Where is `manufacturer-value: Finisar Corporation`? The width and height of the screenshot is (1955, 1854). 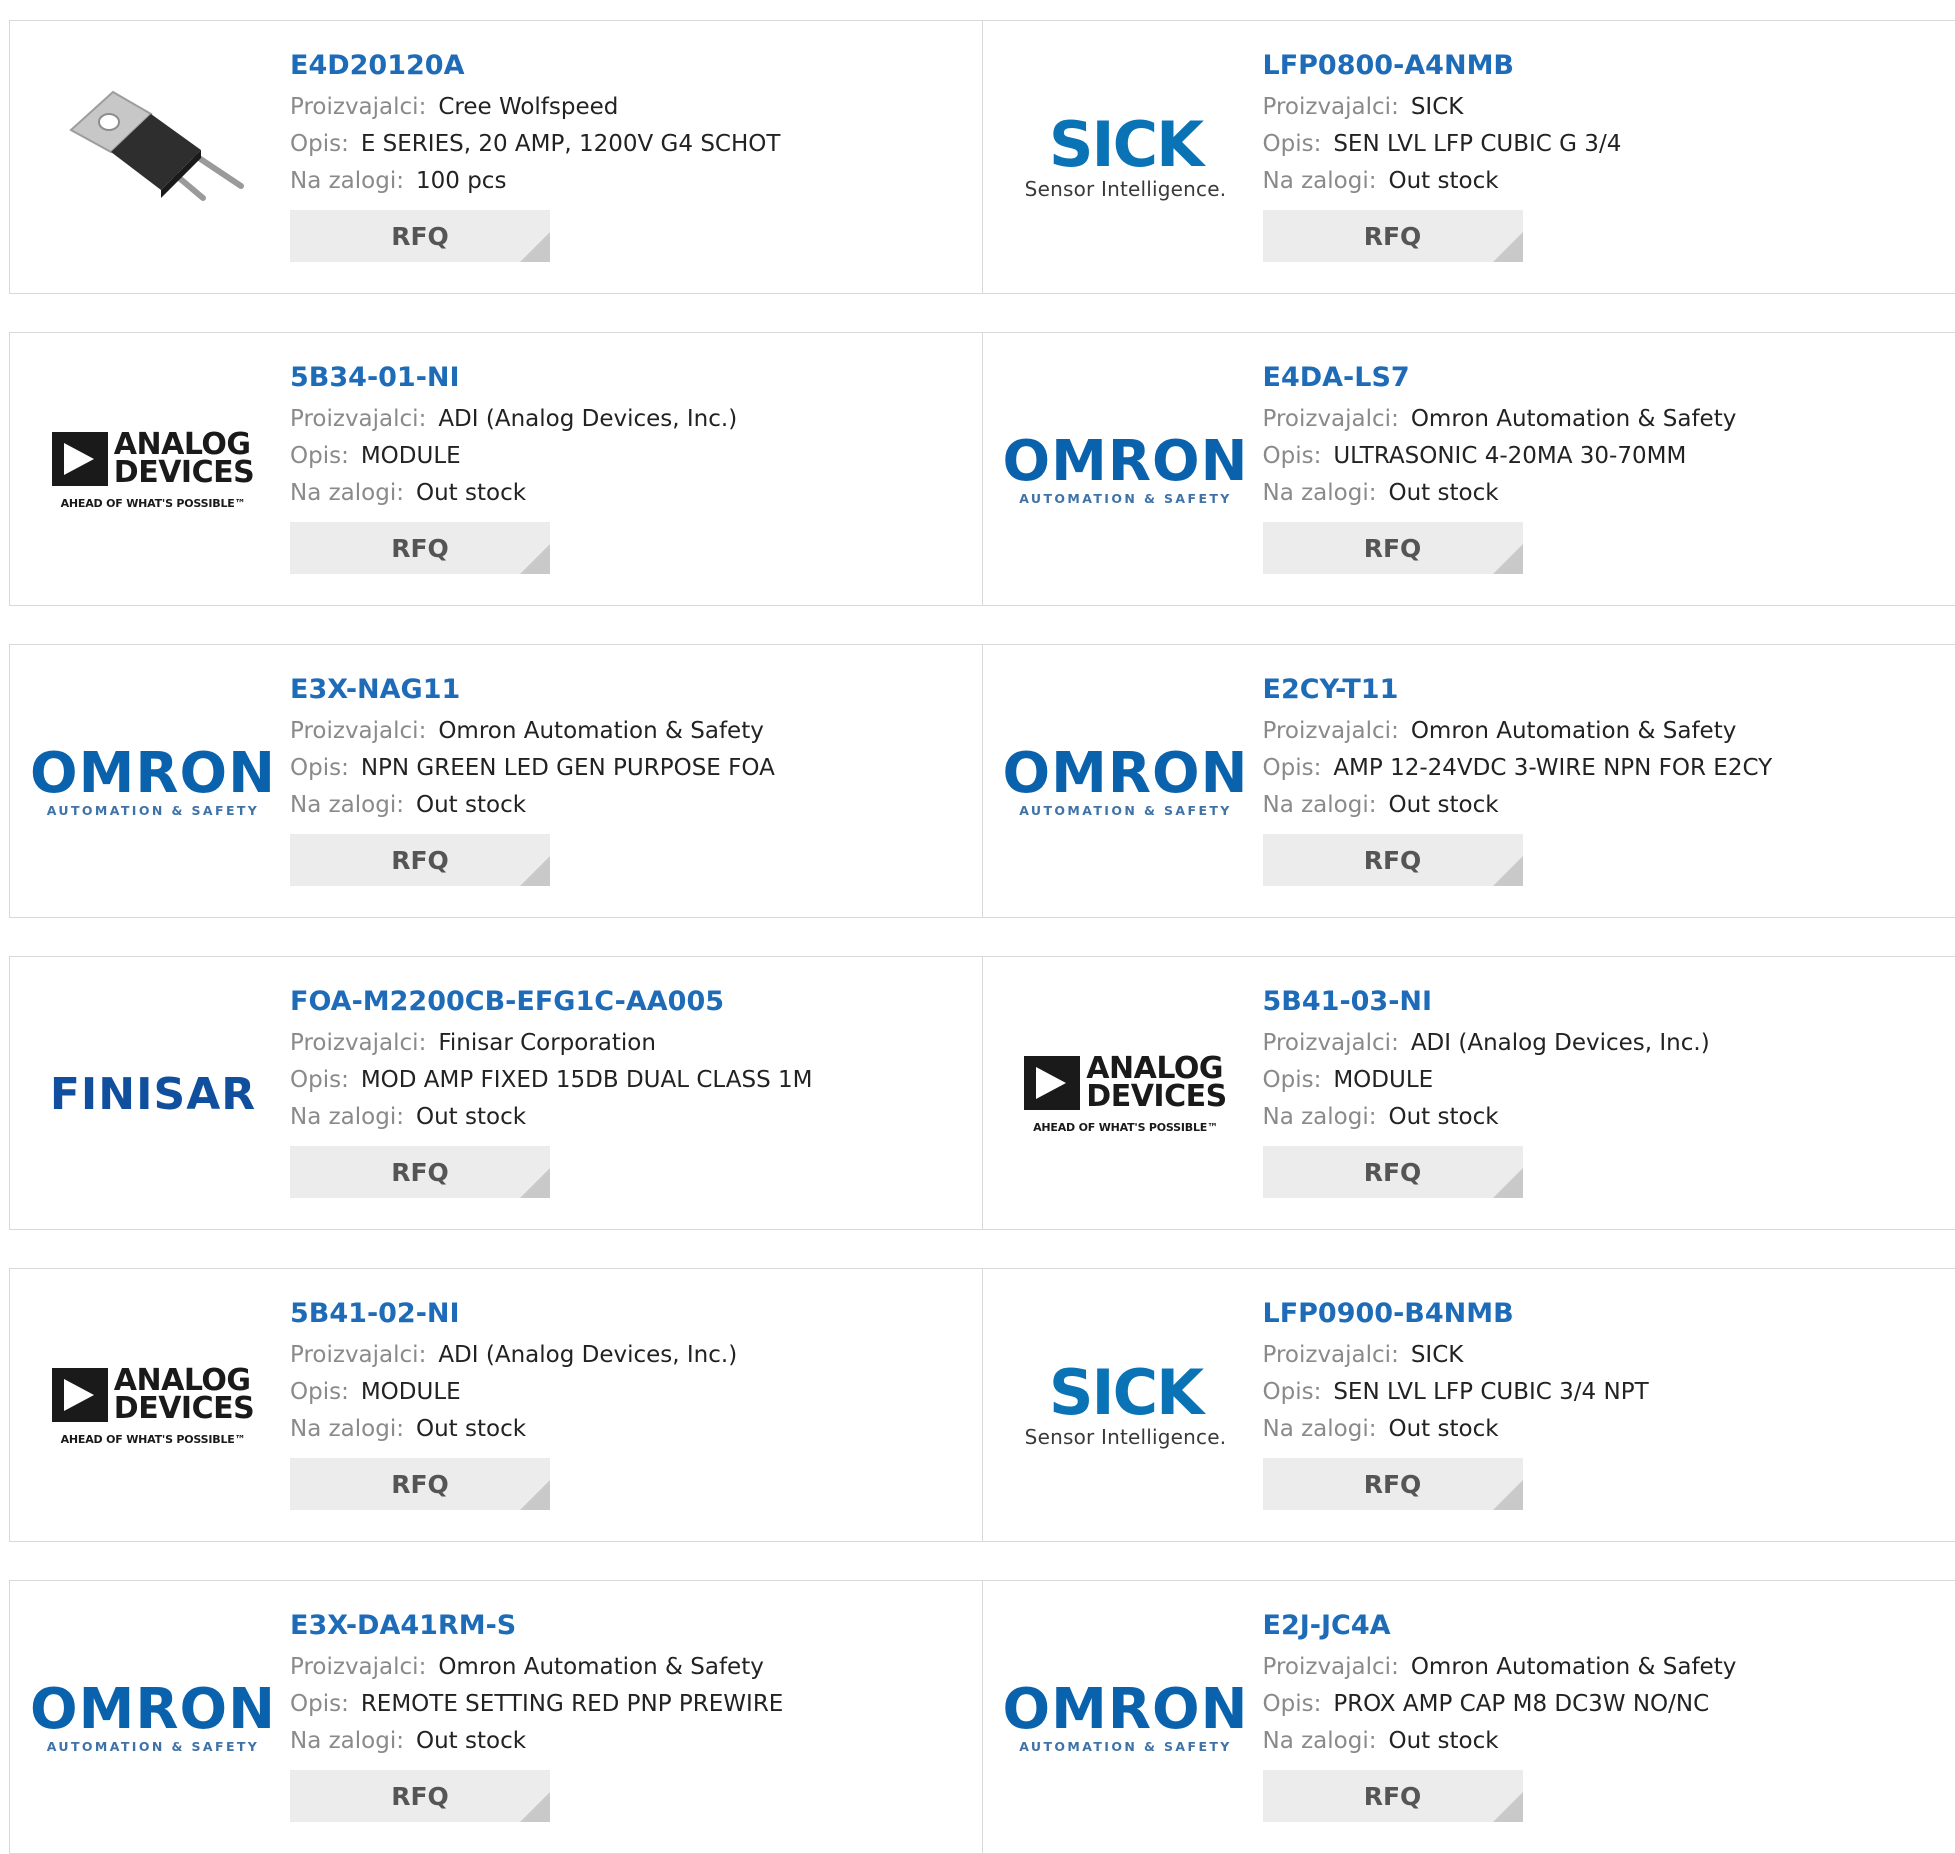 manufacturer-value: Finisar Corporation is located at coordinates (547, 1043).